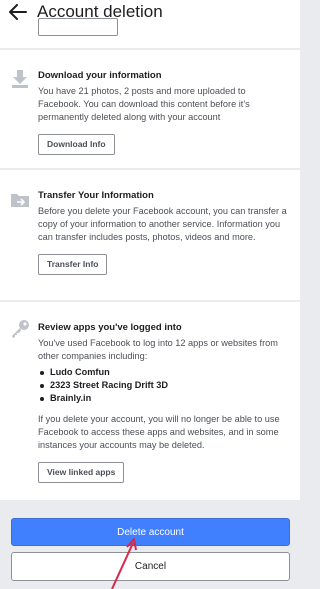  What do you see at coordinates (150, 532) in the screenshot?
I see `delete-account-button: Delete account` at bounding box center [150, 532].